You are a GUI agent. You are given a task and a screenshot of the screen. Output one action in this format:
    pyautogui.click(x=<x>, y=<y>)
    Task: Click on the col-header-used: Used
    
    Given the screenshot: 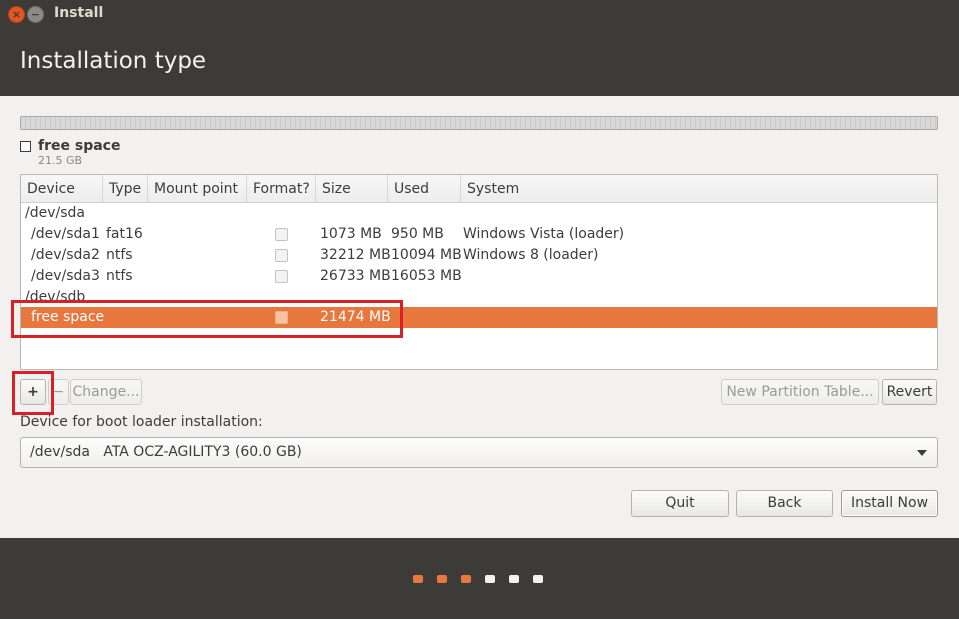 What is the action you would take?
    pyautogui.click(x=424, y=189)
    